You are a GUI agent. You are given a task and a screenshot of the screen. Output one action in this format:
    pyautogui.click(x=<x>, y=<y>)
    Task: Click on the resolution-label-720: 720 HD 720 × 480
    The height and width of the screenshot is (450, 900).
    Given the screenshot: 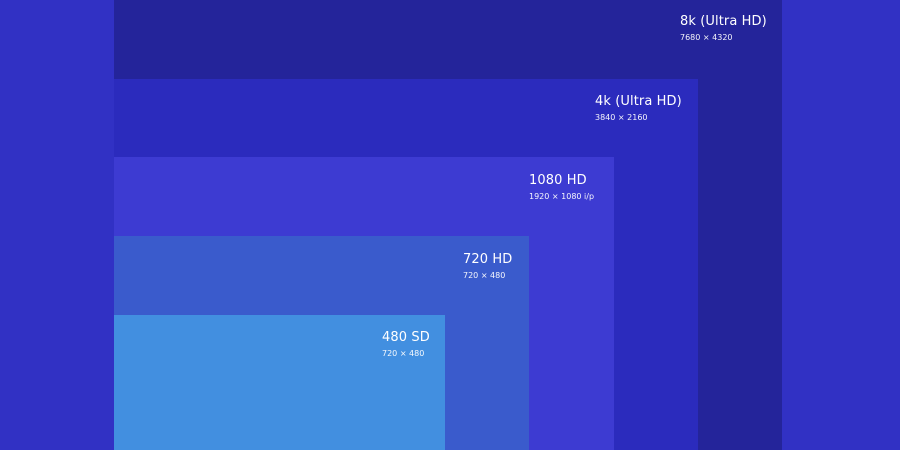 What is the action you would take?
    pyautogui.click(x=487, y=267)
    